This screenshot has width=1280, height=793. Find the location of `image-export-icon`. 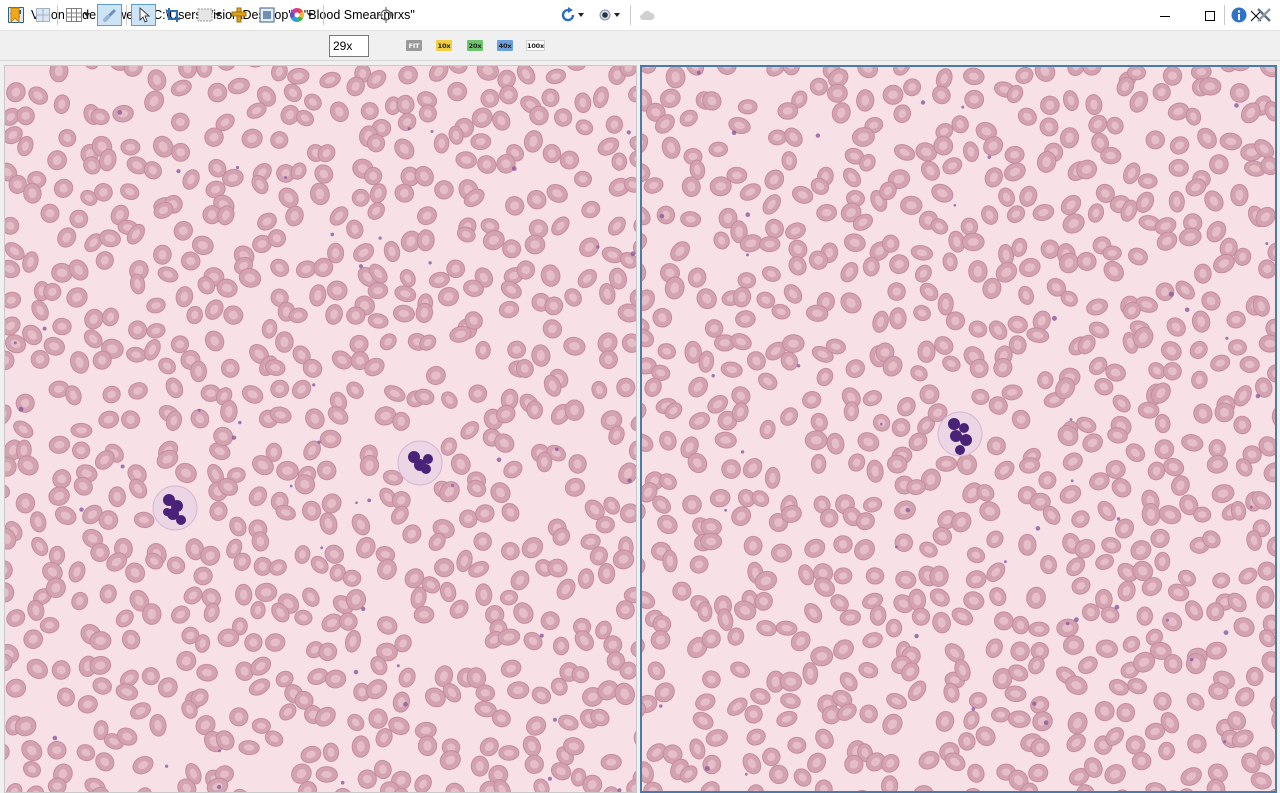

image-export-icon is located at coordinates (267, 15).